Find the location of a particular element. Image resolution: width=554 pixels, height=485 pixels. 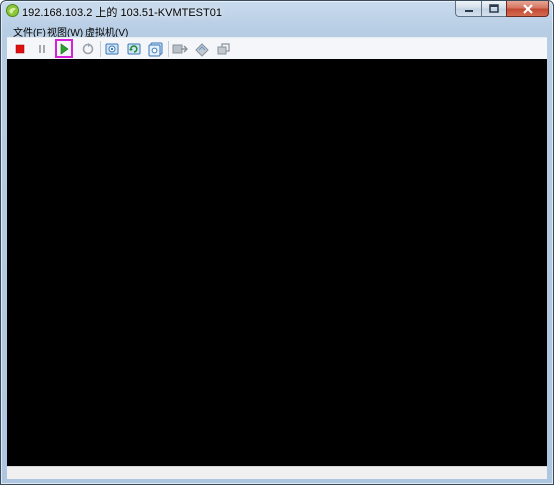

toolbar is located at coordinates (277, 48).